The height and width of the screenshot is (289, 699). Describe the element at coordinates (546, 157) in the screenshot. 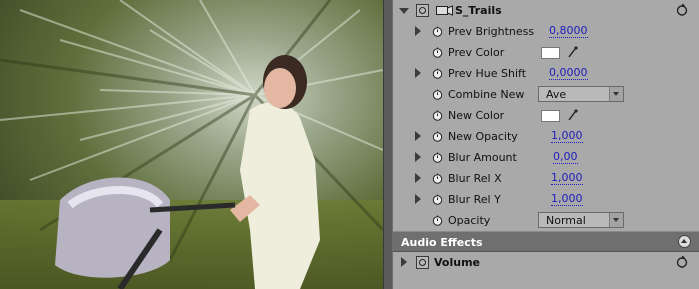

I see `param-row-blur-amount: Blur Amount 0,00` at that location.